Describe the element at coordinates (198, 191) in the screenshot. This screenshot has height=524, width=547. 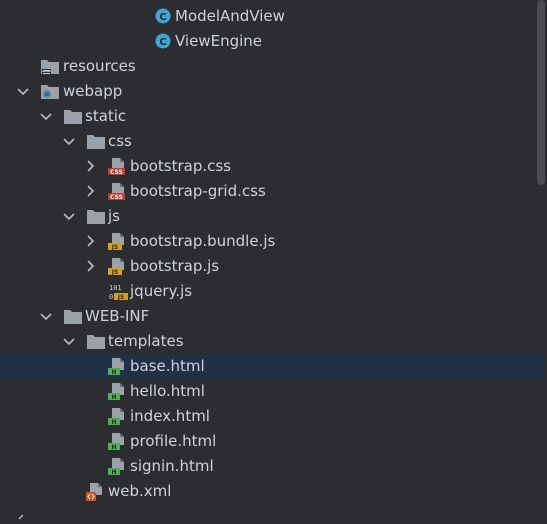
I see `tree-item-label: bootstrap-grid.css` at that location.